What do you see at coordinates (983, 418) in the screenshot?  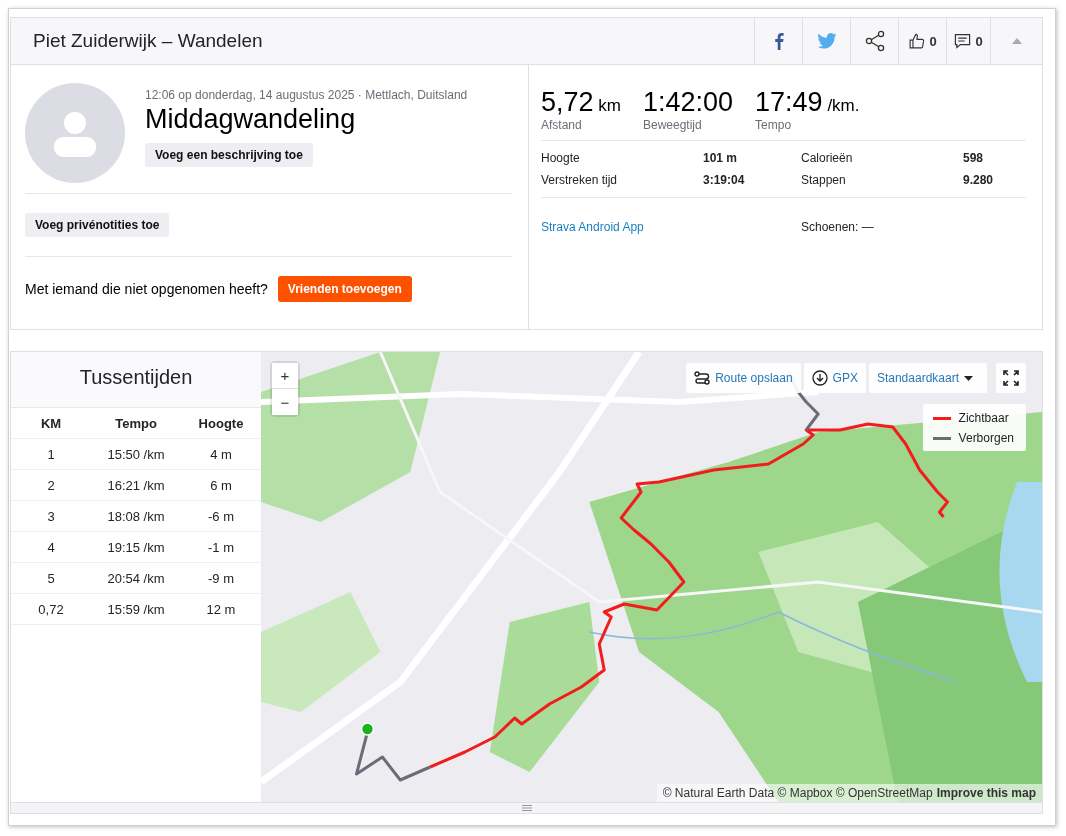 I see `legend-label: Zichtbaar` at bounding box center [983, 418].